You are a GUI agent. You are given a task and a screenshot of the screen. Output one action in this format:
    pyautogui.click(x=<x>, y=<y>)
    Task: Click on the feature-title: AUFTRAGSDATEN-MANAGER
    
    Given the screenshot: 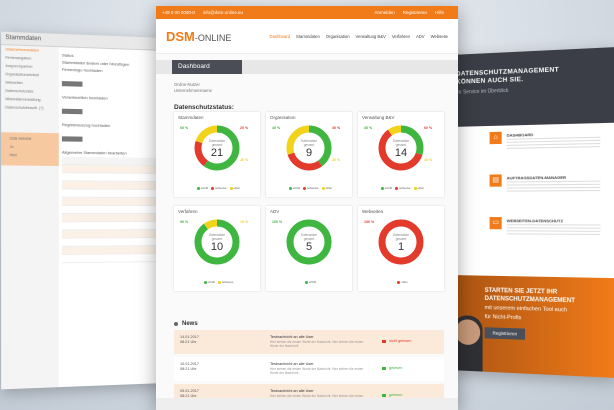 What is the action you would take?
    pyautogui.click(x=536, y=177)
    